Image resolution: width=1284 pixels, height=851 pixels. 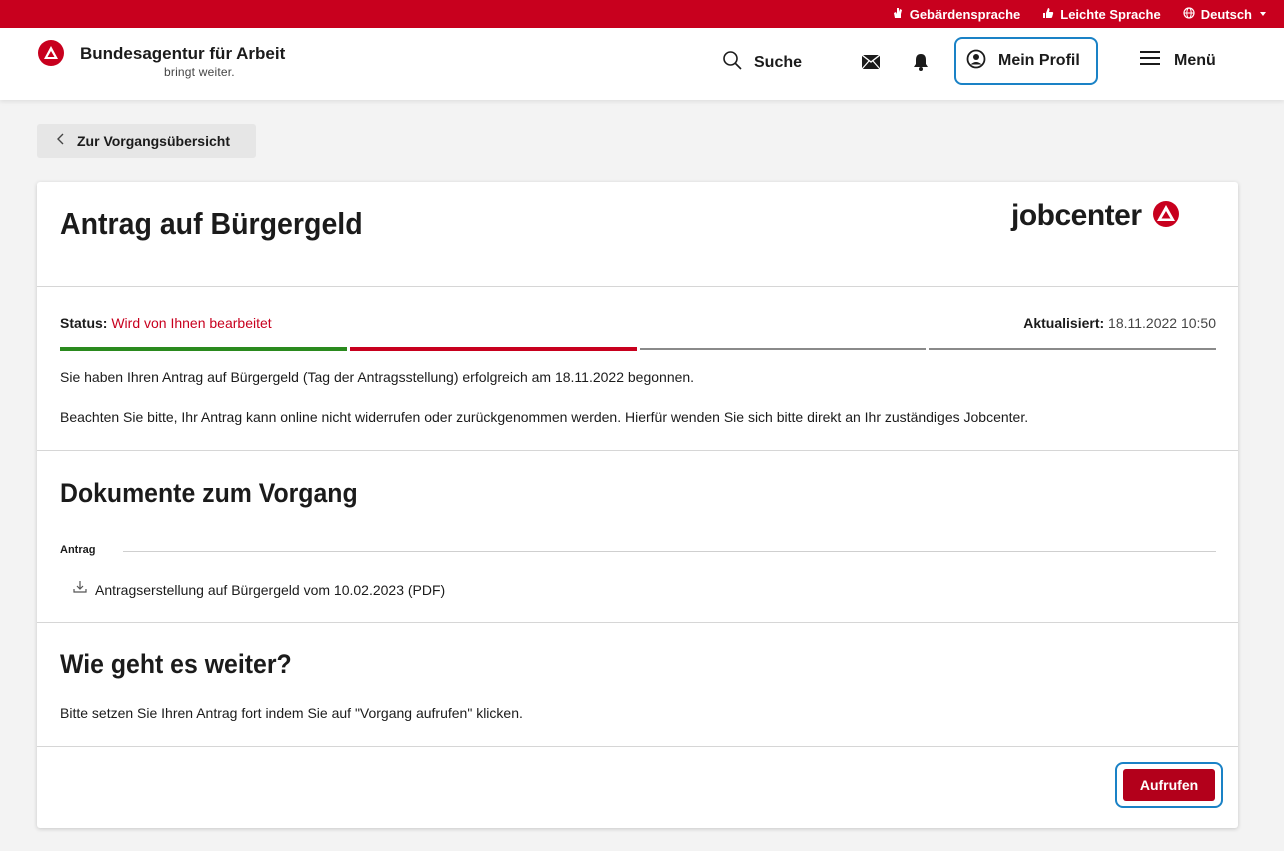 I want to click on my-profile-button: Mein Profil, so click(x=1026, y=61).